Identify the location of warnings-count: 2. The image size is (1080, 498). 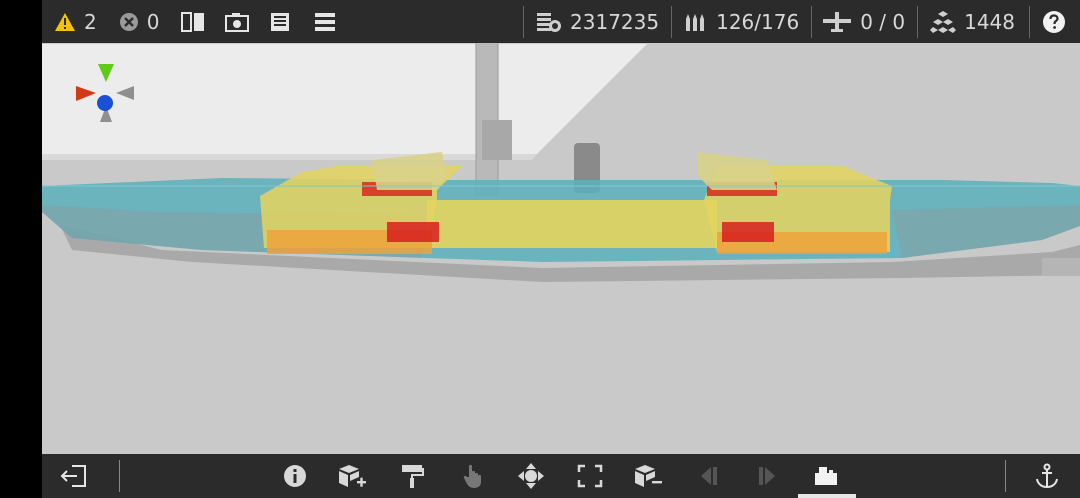
(90, 21).